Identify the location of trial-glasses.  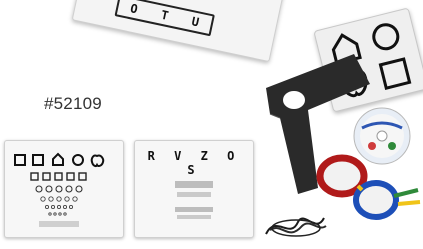
(368, 187).